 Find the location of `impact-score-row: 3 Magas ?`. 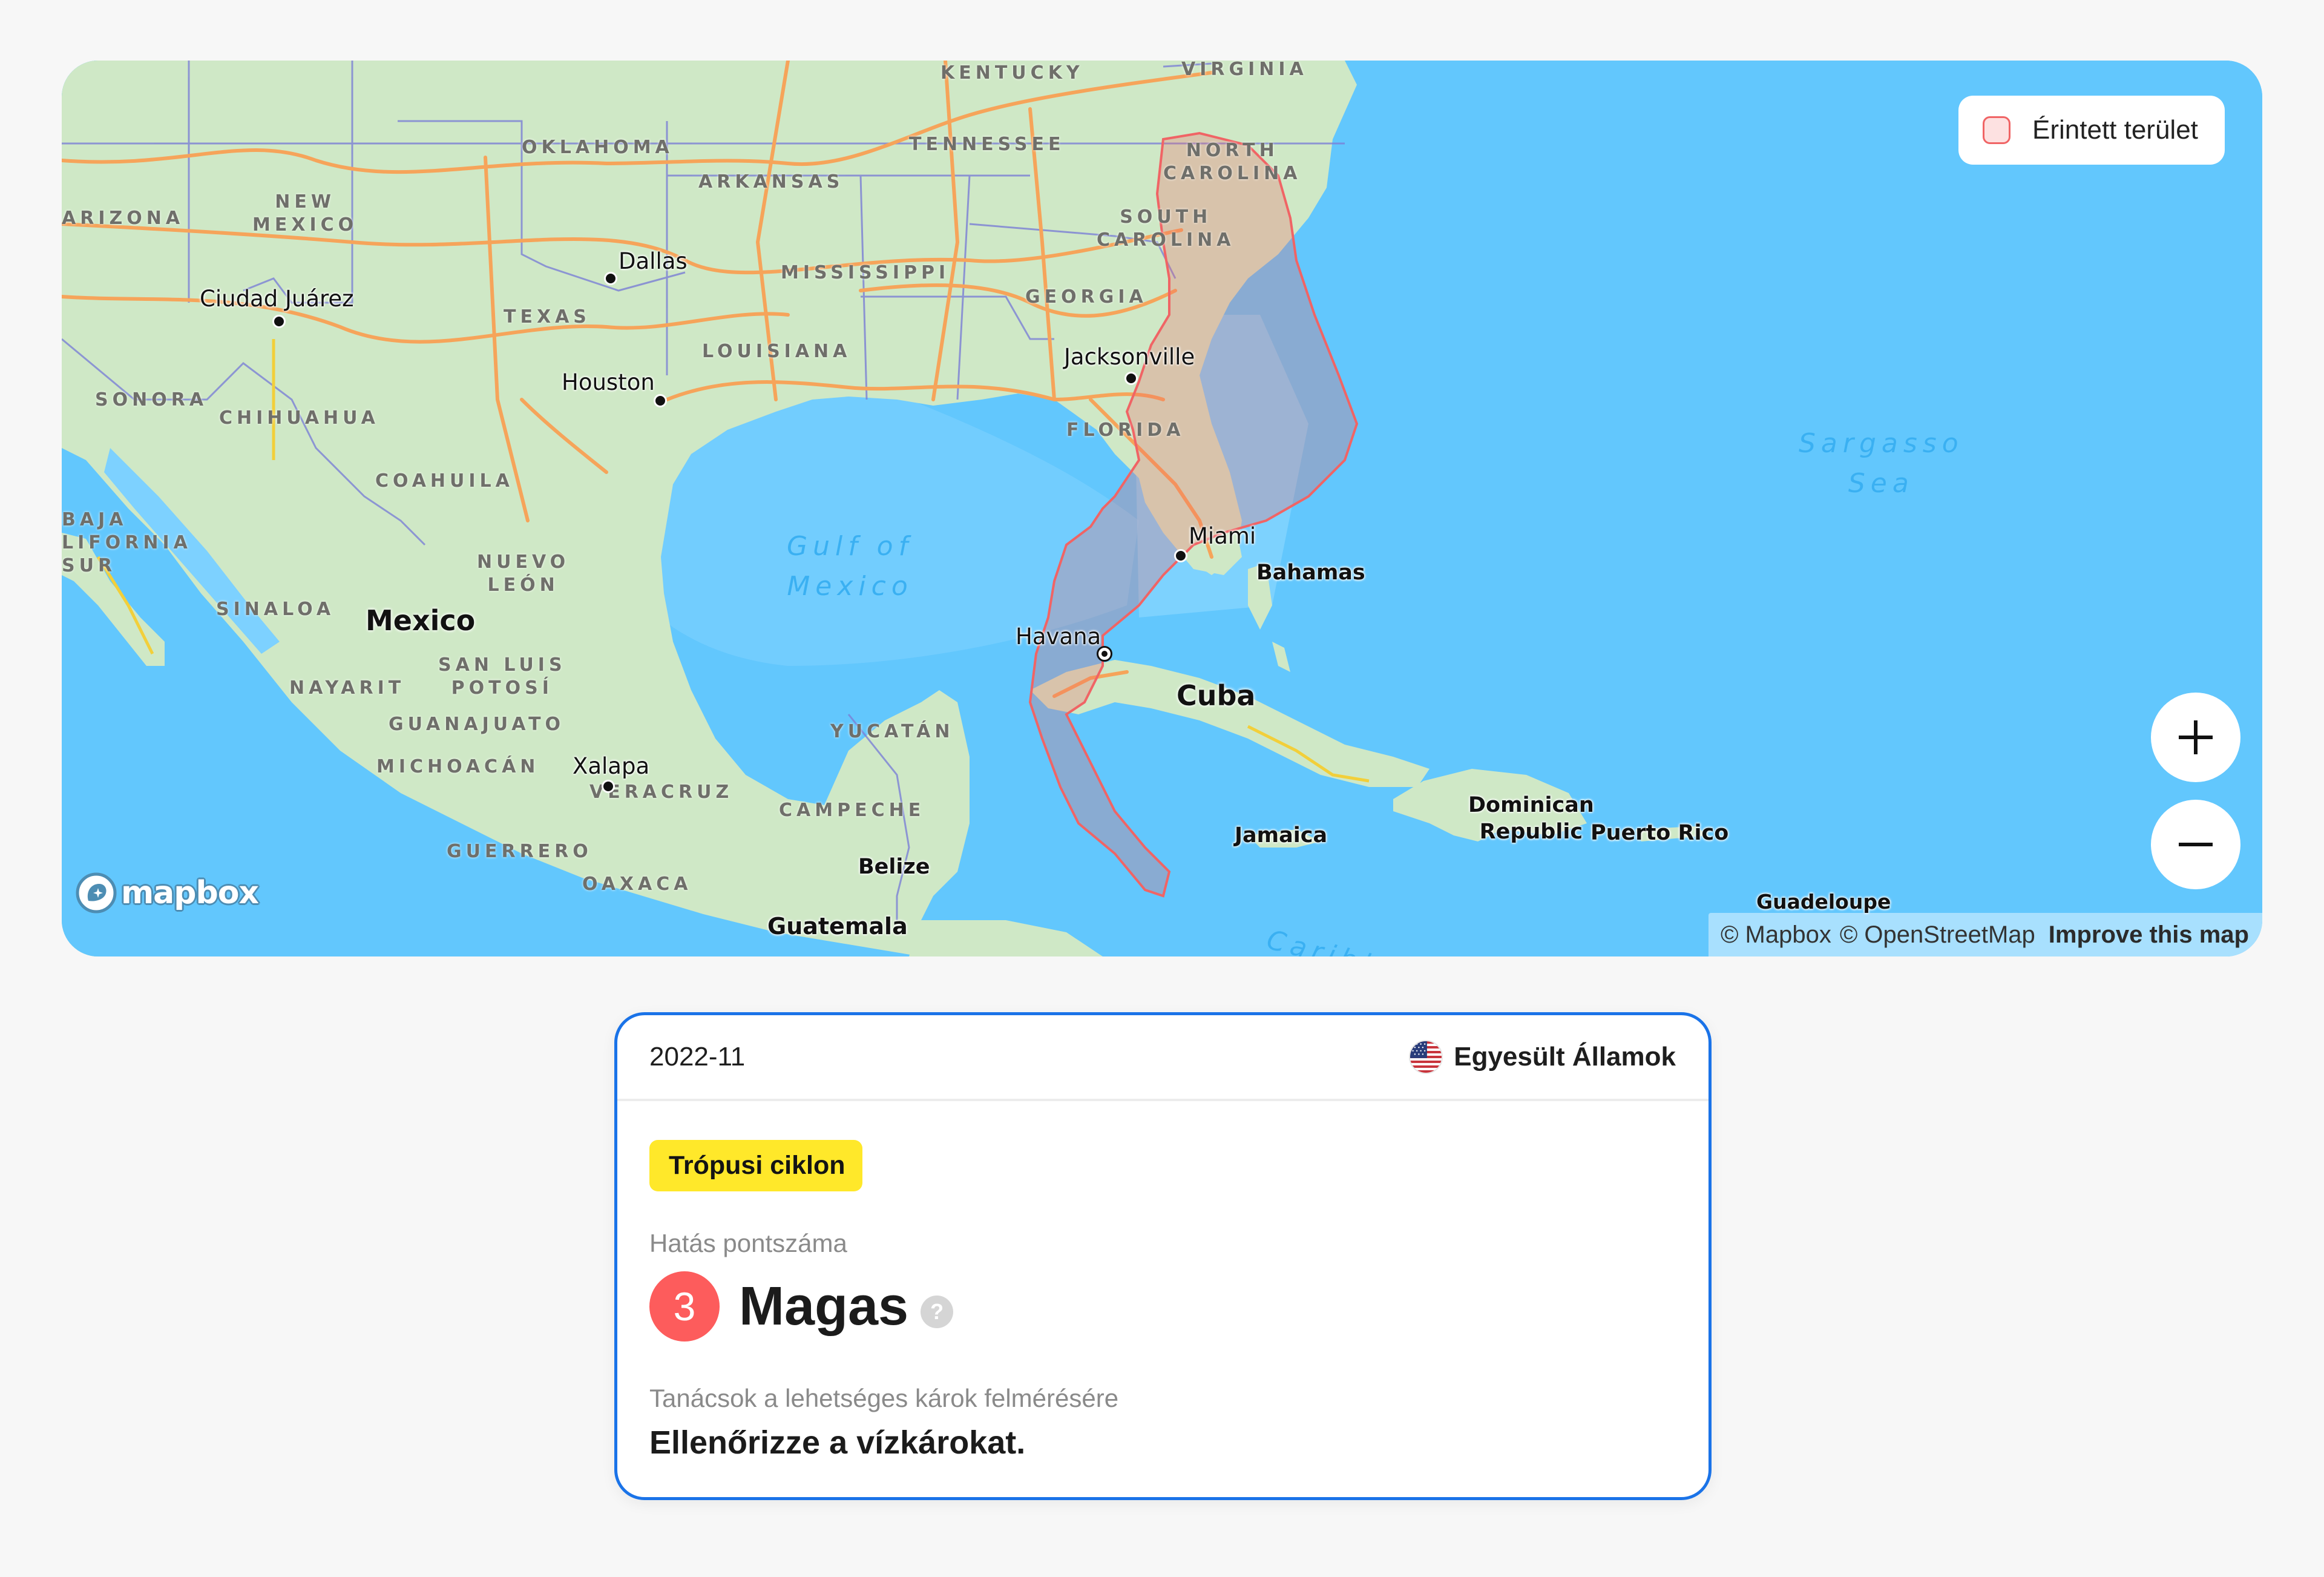

impact-score-row: 3 Magas ? is located at coordinates (1162, 1306).